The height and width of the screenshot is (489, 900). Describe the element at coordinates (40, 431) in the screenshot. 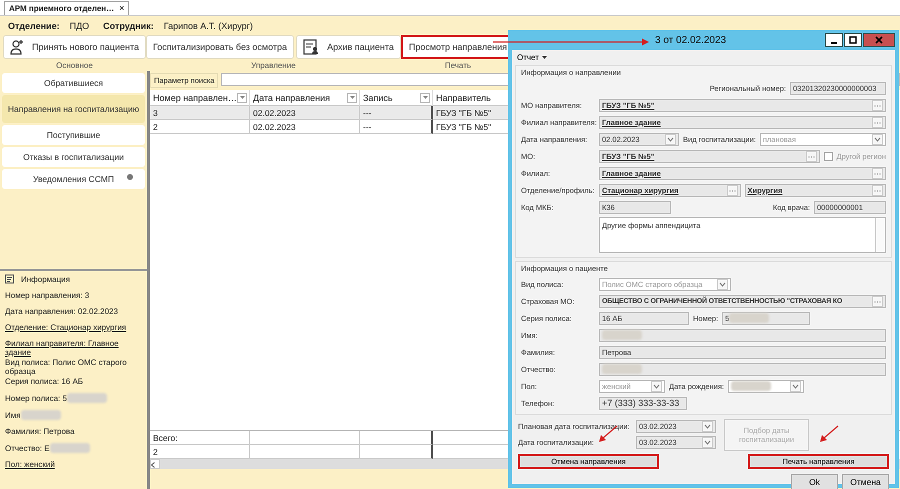

I see `info-text: Фамилия: Петрова` at that location.